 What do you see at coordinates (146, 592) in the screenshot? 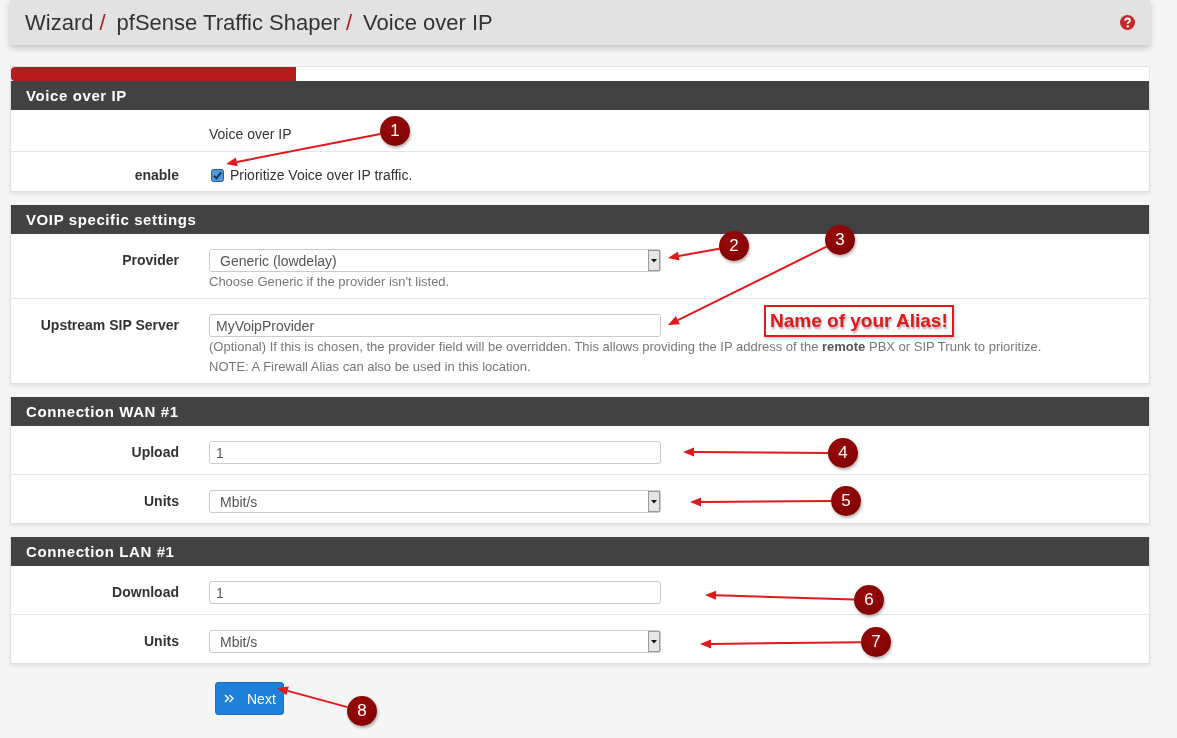
I see `field-label: Download` at bounding box center [146, 592].